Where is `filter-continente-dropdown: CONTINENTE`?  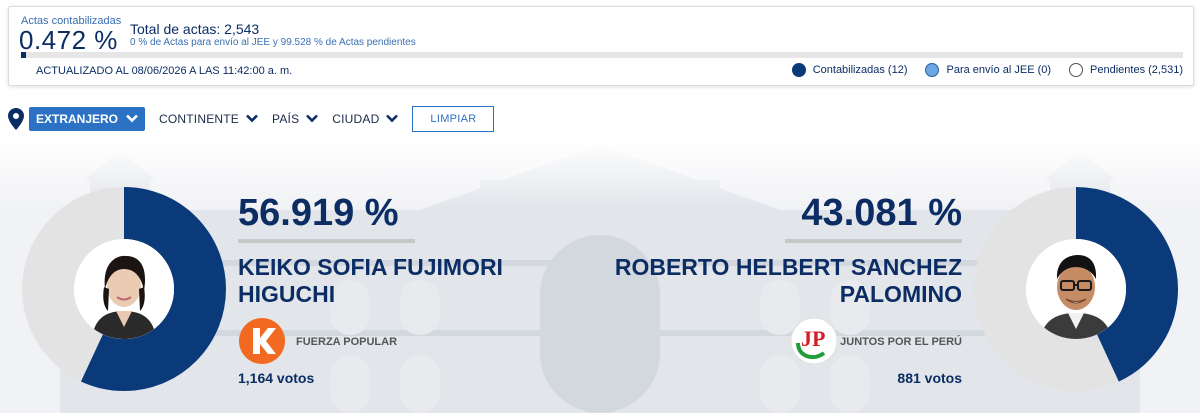 filter-continente-dropdown: CONTINENTE is located at coordinates (208, 119).